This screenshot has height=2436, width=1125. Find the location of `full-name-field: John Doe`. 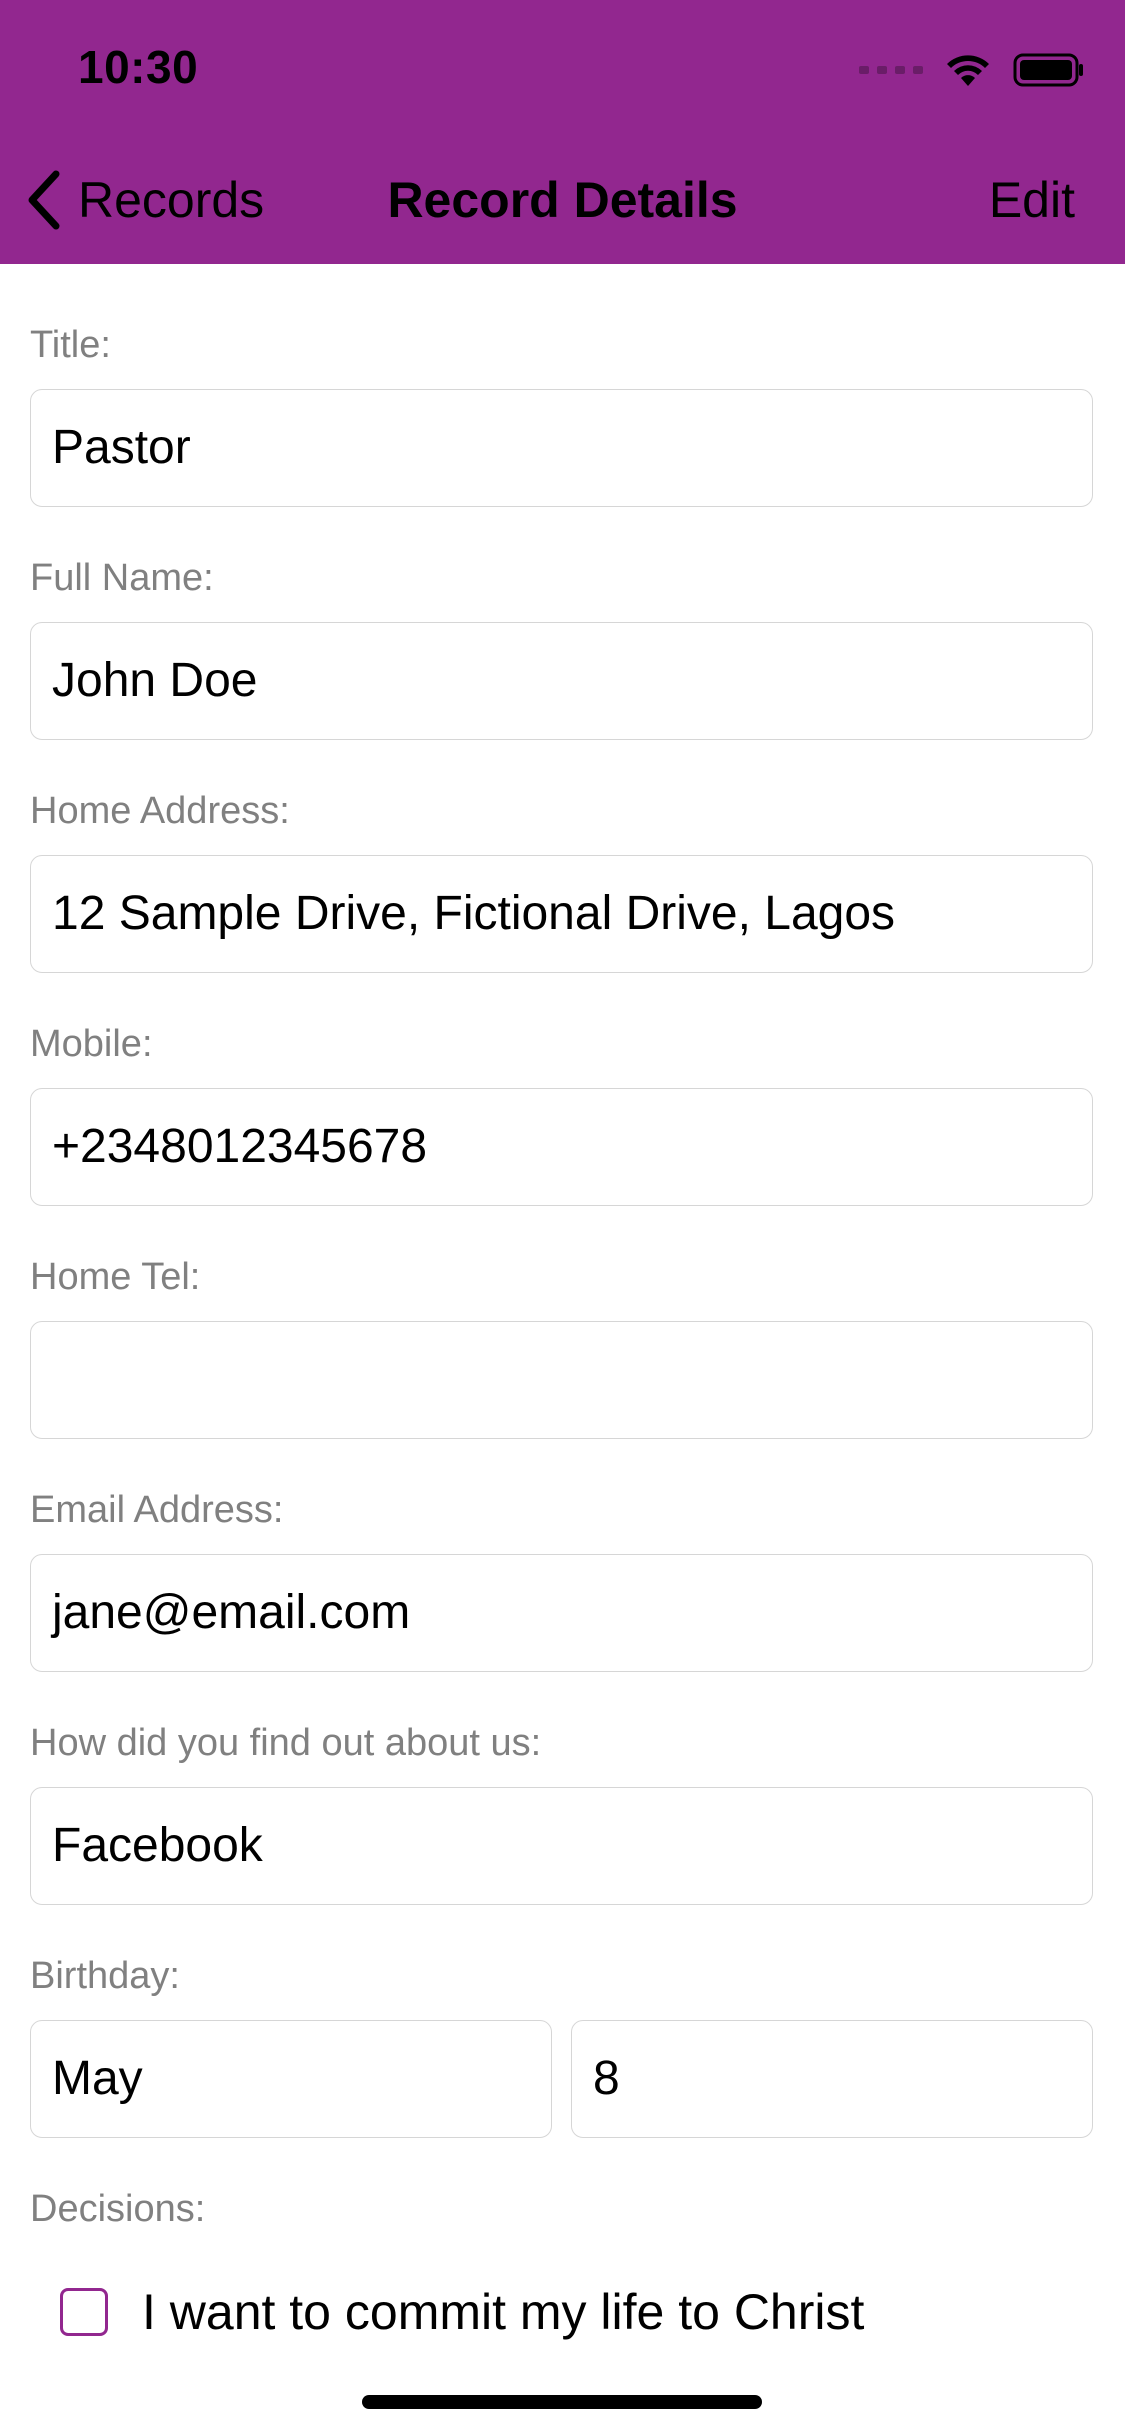

full-name-field: John Doe is located at coordinates (561, 681).